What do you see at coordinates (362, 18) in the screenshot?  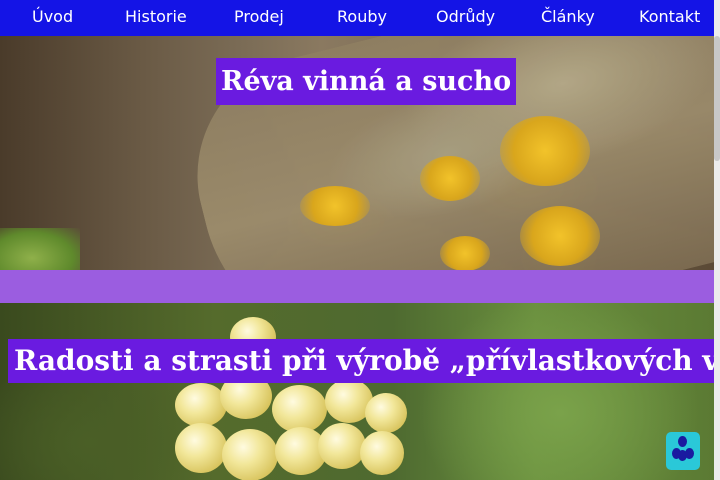 I see `nav-link-rouby: Rouby` at bounding box center [362, 18].